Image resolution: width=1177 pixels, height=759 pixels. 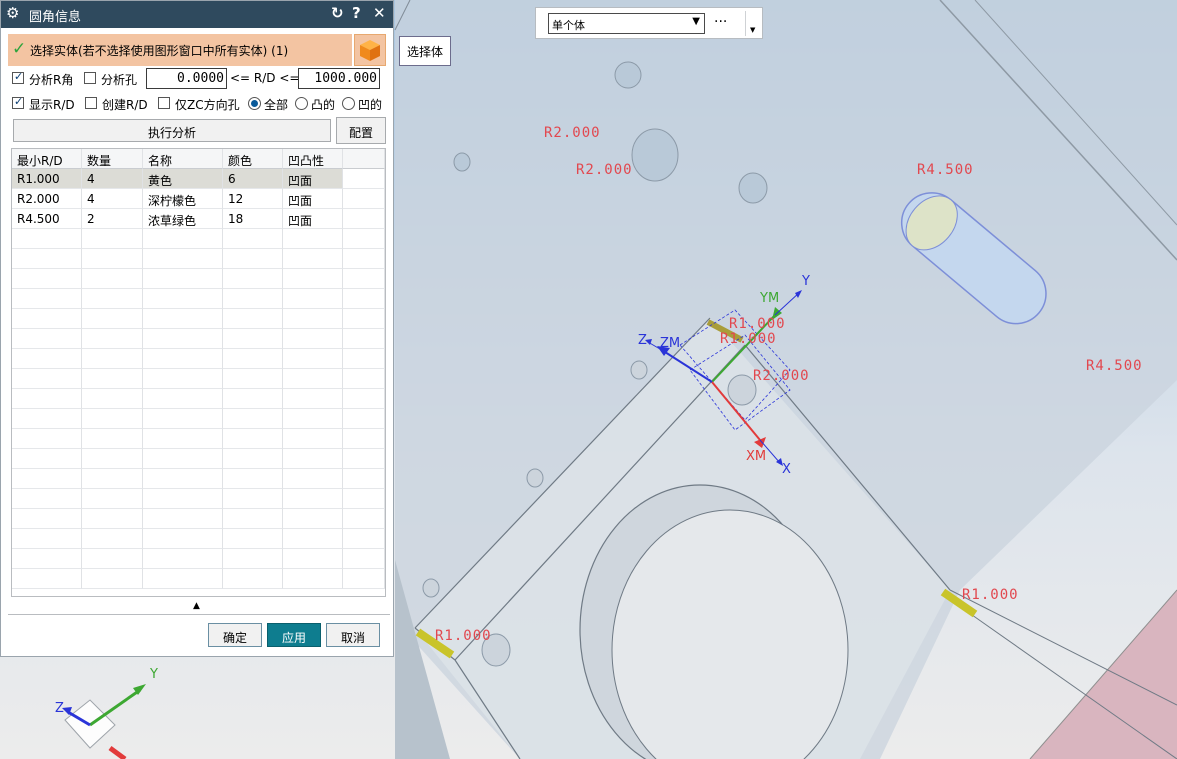 I want to click on toolbar-dropdown-icon: ▼, so click(x=752, y=30).